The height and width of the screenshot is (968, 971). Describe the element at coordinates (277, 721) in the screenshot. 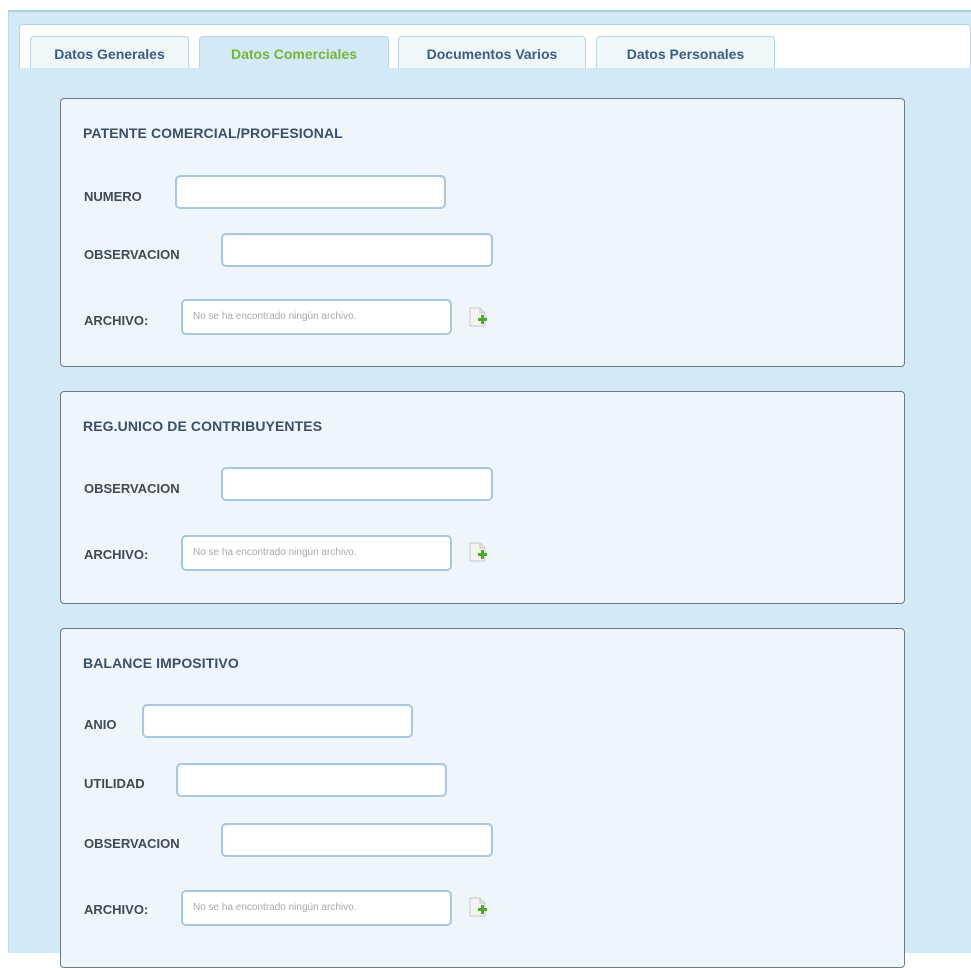

I see `anio-input` at that location.